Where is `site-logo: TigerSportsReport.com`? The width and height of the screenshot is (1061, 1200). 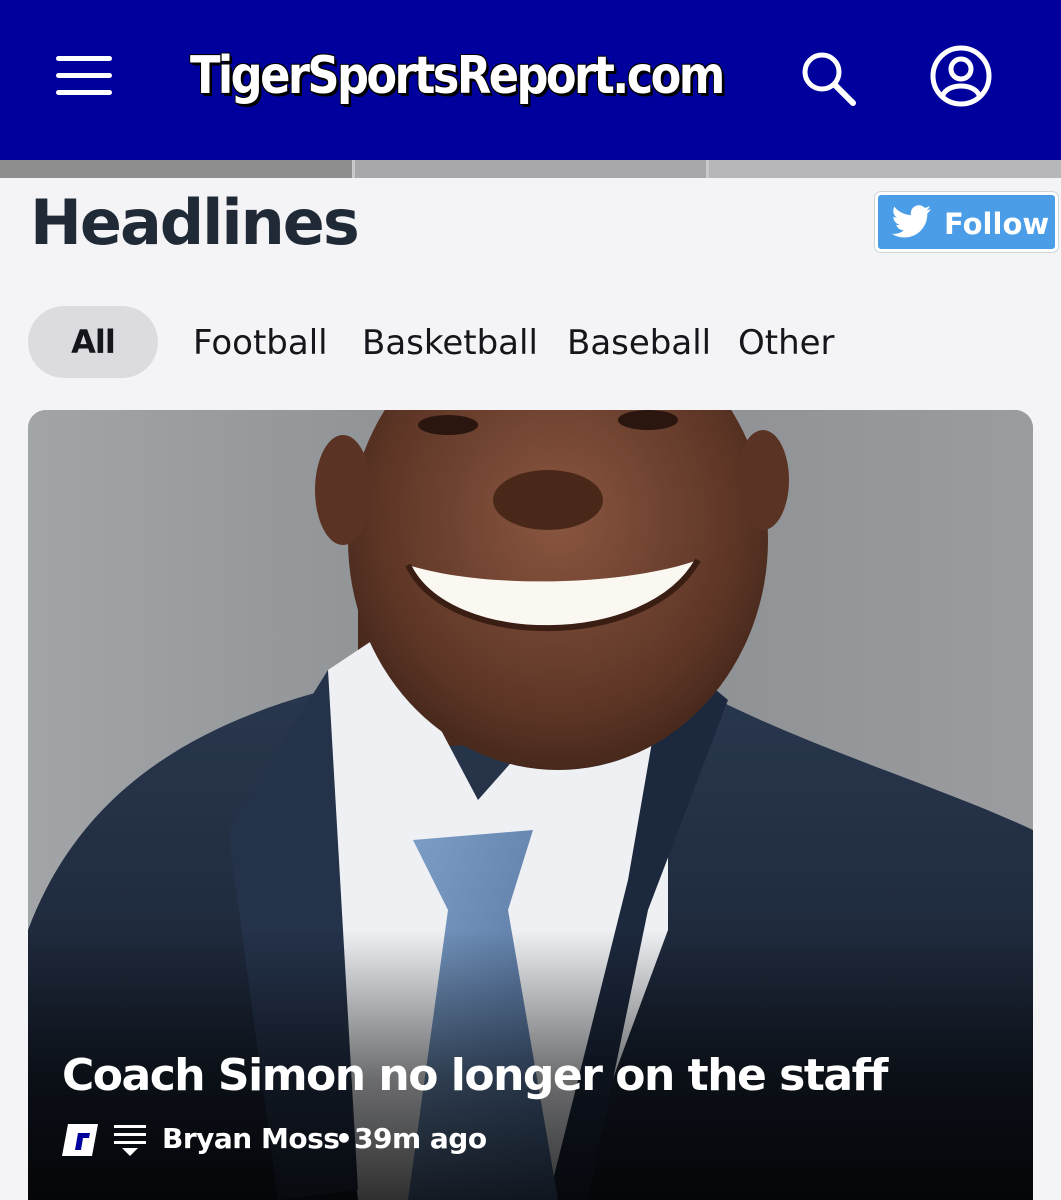
site-logo: TigerSportsReport.com is located at coordinates (457, 76).